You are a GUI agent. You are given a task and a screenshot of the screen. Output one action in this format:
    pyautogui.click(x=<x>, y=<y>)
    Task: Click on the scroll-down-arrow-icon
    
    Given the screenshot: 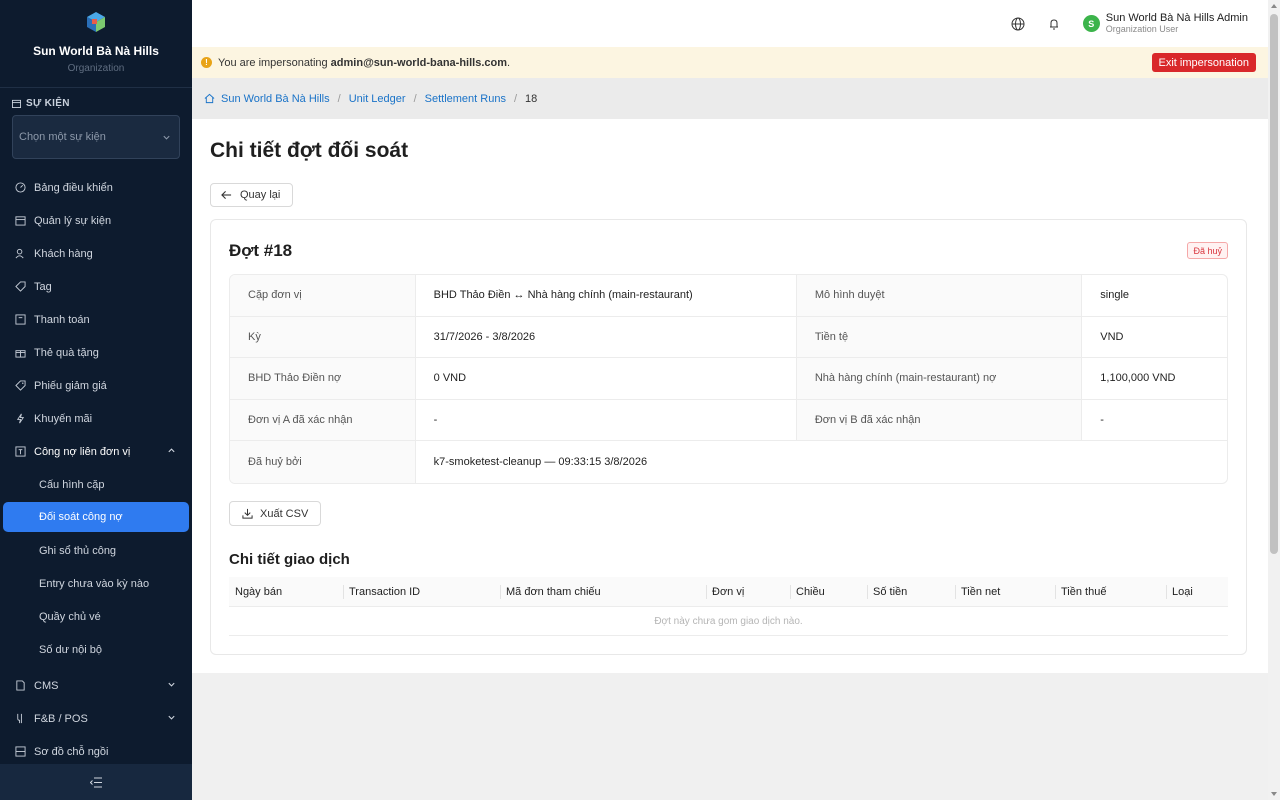 What is the action you would take?
    pyautogui.click(x=1274, y=794)
    